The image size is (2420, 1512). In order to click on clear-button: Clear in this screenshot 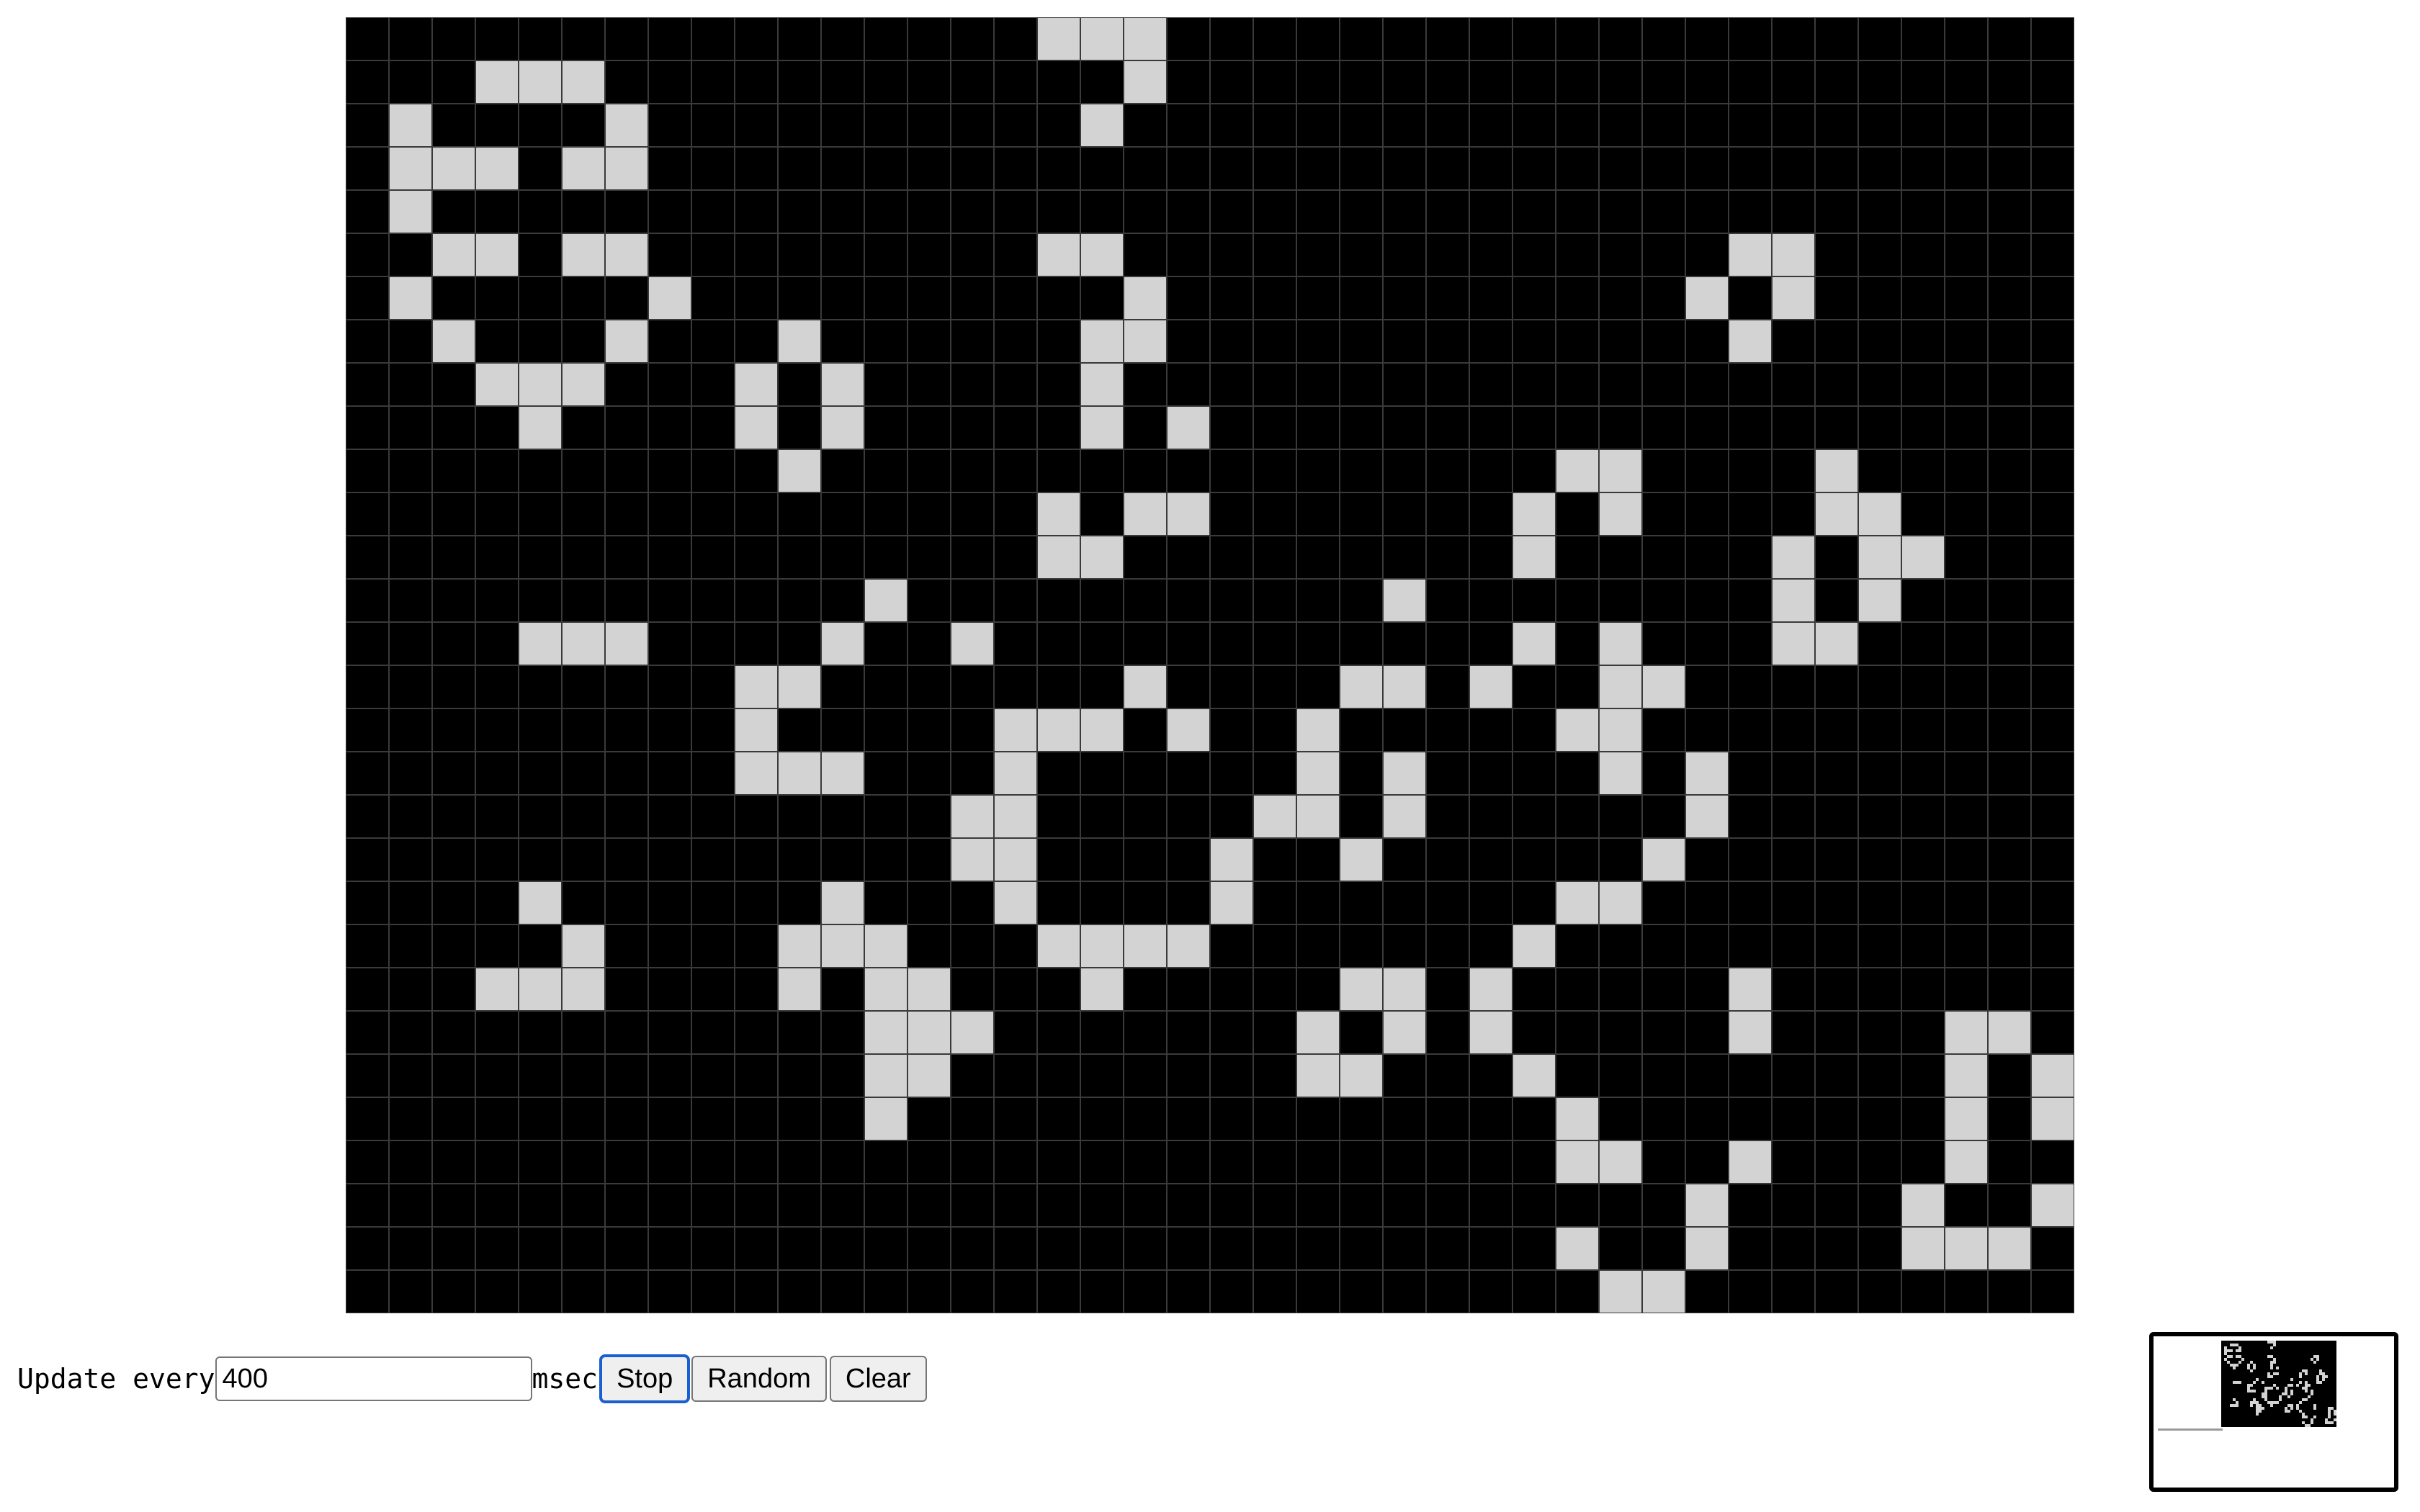, I will do `click(878, 1379)`.